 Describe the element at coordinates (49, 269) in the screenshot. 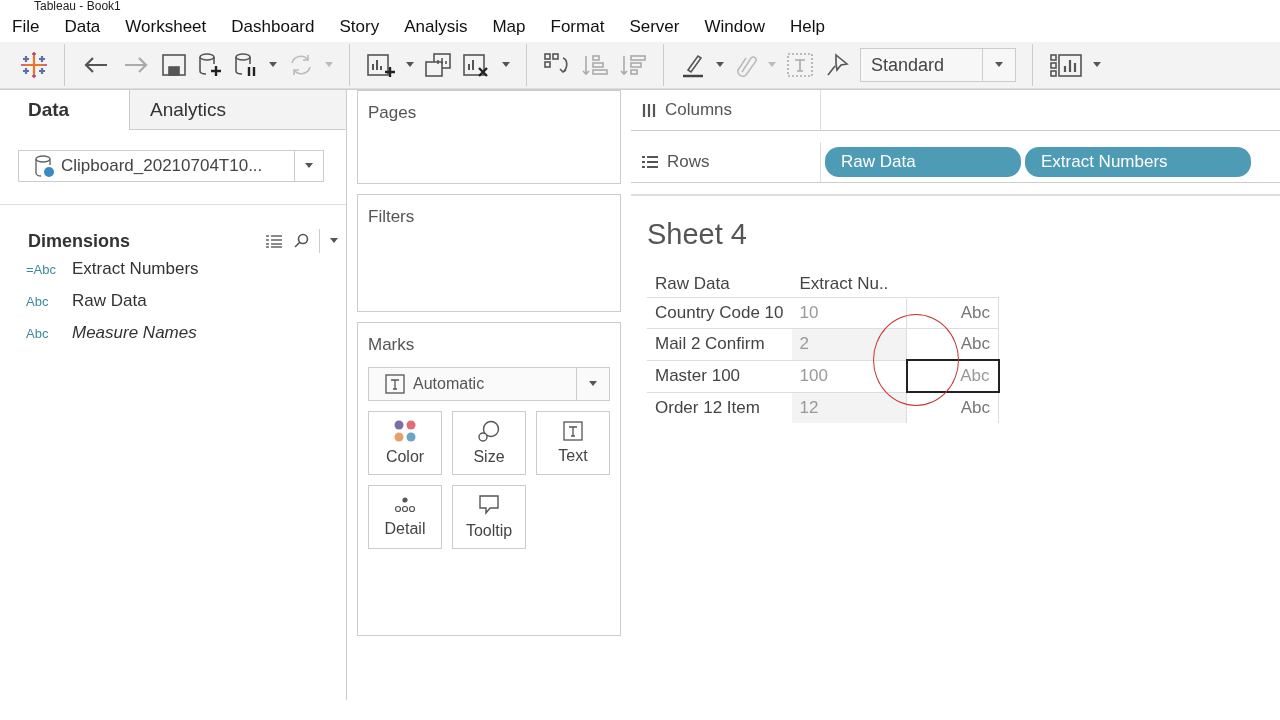

I see `string-type-icon: =Abc` at that location.